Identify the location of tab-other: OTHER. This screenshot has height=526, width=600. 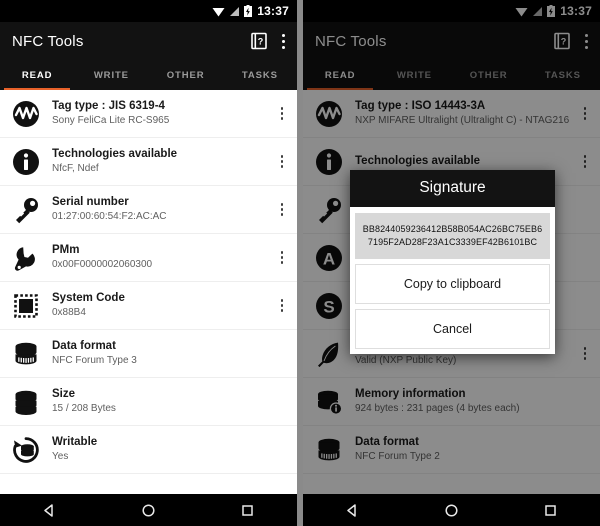
(186, 75).